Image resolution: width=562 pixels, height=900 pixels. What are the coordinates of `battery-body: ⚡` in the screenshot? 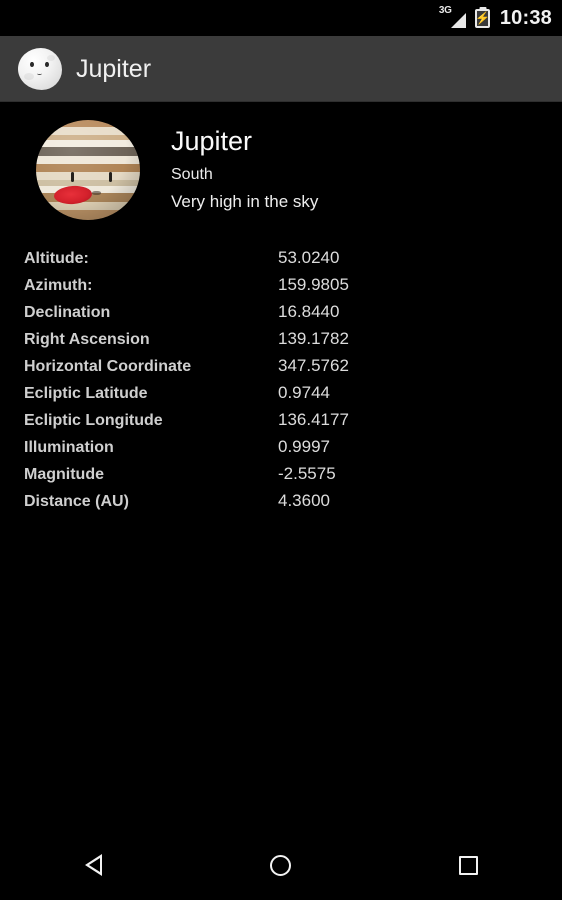 It's located at (483, 17).